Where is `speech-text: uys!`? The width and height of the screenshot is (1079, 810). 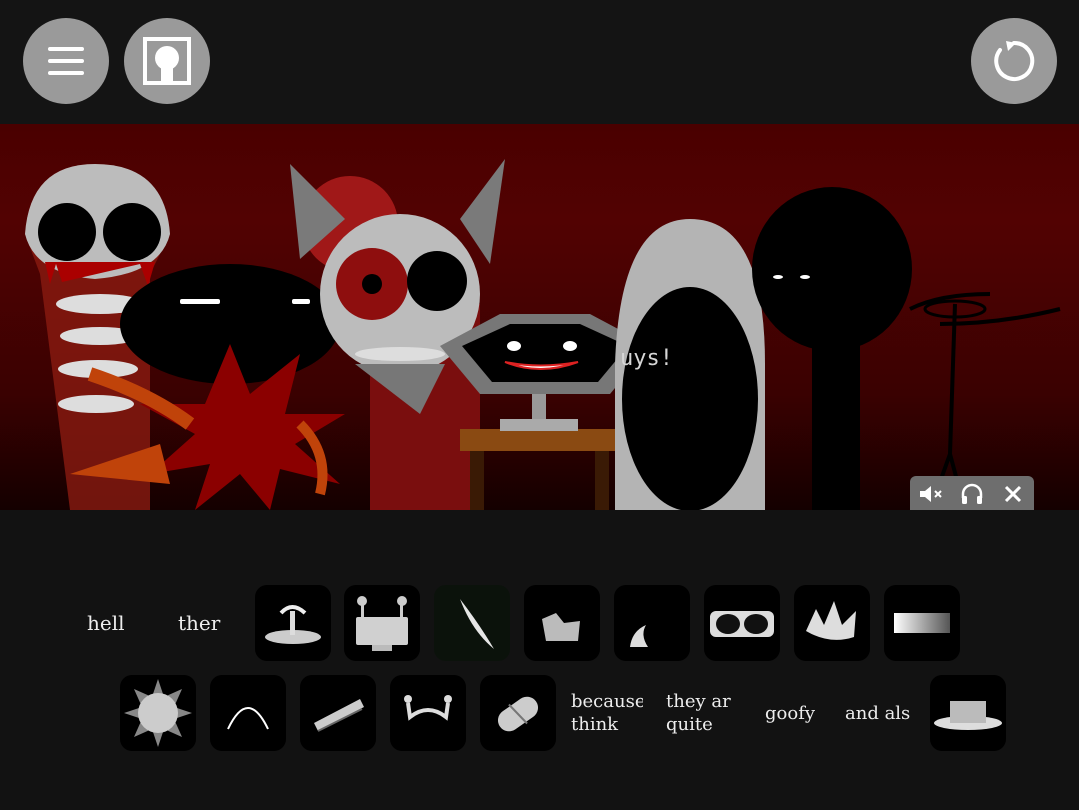 speech-text: uys! is located at coordinates (646, 358).